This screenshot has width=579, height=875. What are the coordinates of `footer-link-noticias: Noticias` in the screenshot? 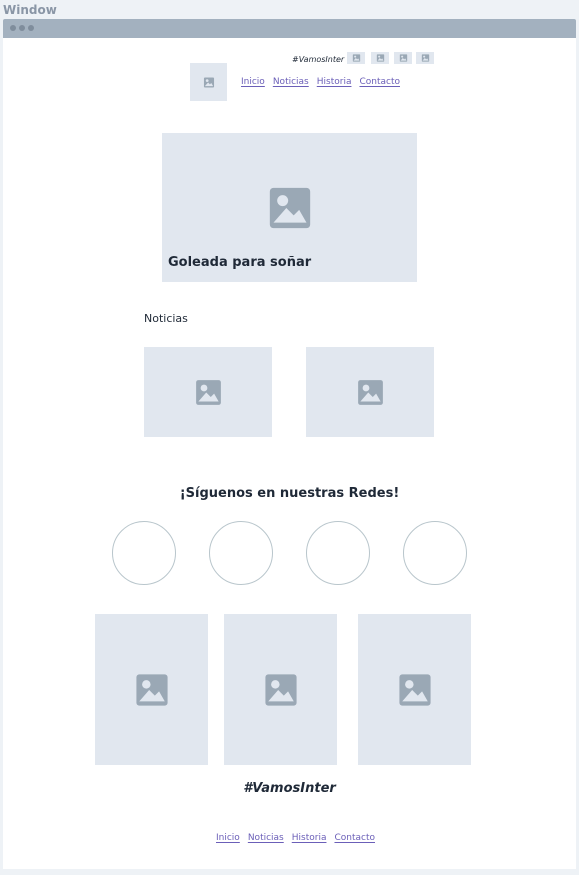 It's located at (266, 838).